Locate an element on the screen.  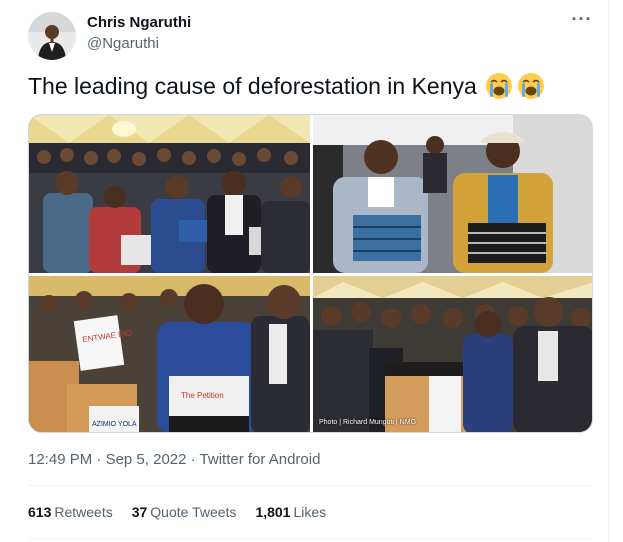
author-handle: @Ngaruthi is located at coordinates (123, 43).